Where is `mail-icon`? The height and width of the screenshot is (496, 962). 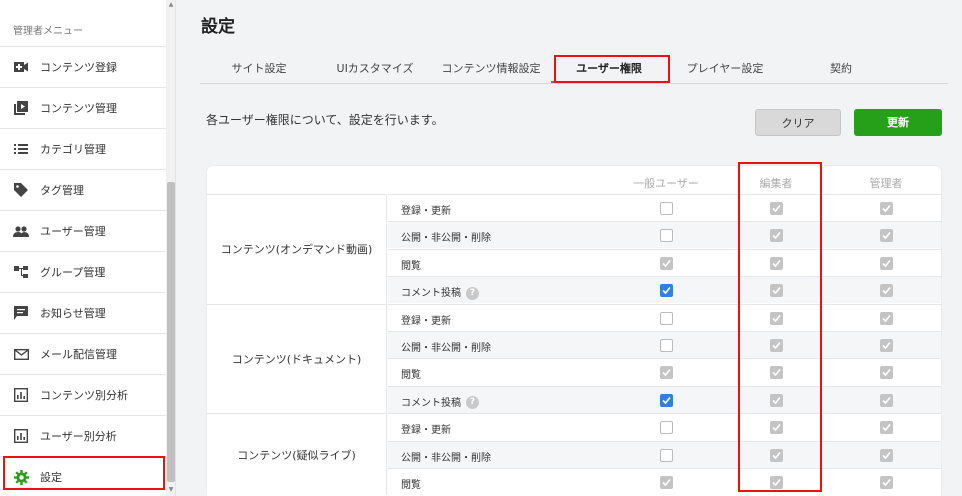 mail-icon is located at coordinates (21, 354).